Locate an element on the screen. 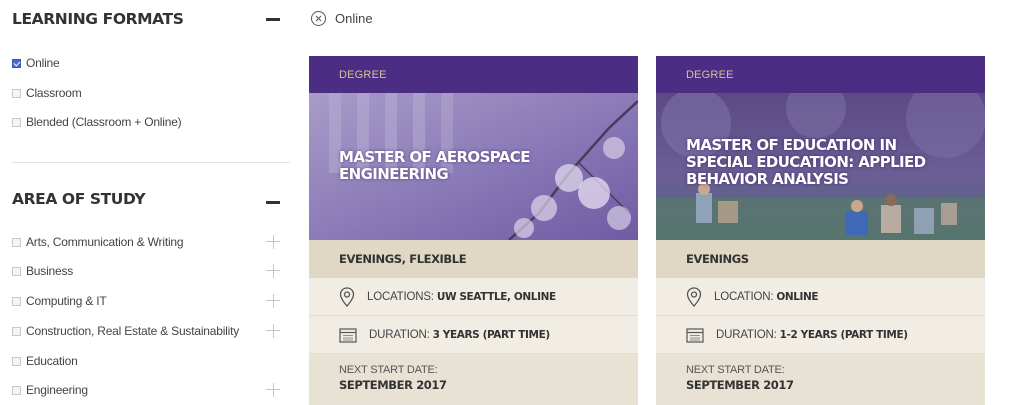  format-option-label: Classroom is located at coordinates (54, 93).